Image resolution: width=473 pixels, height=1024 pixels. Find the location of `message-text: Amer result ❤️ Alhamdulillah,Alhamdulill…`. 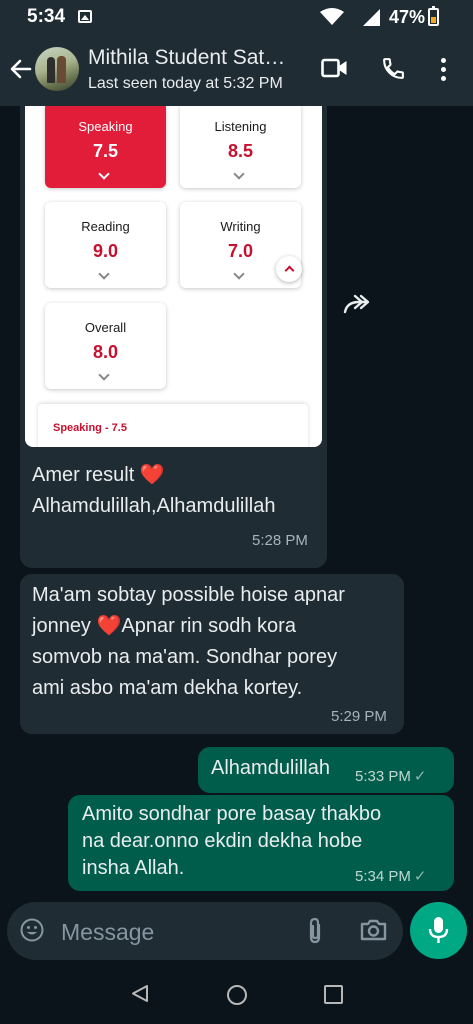

message-text: Amer result ❤️ Alhamdulillah,Alhamdulill… is located at coordinates (153, 491).